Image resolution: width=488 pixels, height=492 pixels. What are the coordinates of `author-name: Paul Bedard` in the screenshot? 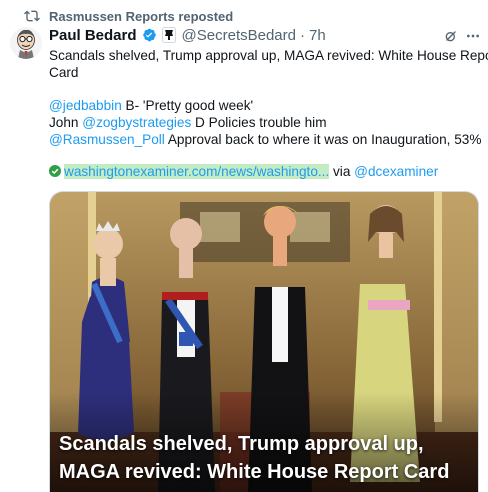 It's located at (93, 35).